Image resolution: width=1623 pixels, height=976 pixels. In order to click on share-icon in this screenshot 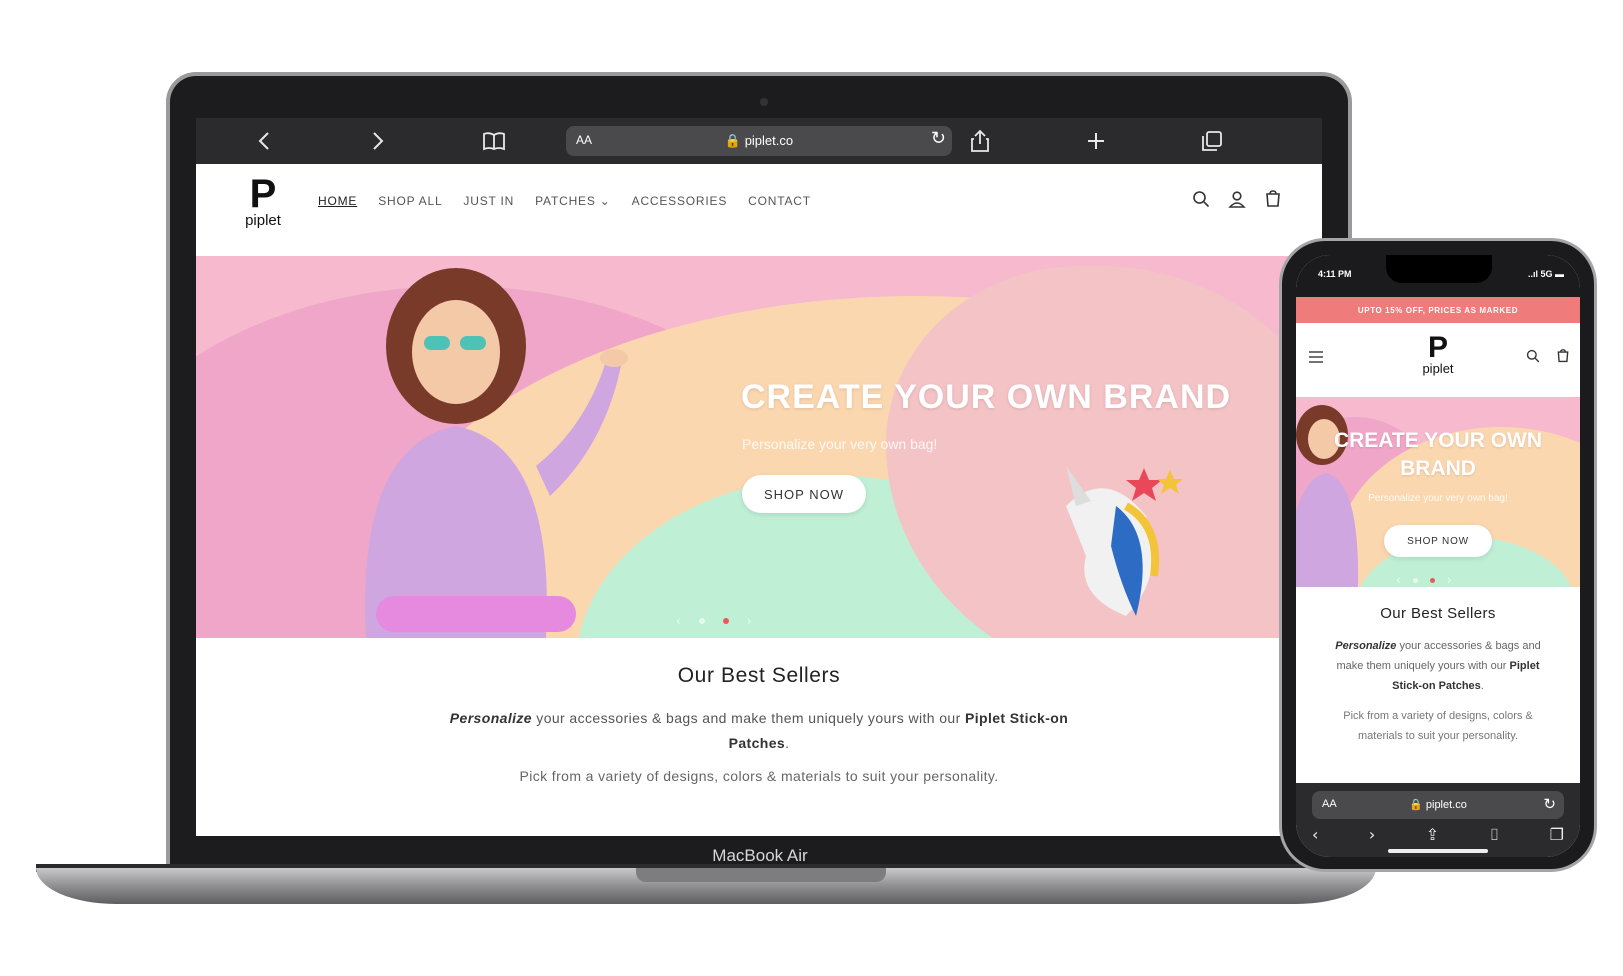, I will do `click(980, 141)`.